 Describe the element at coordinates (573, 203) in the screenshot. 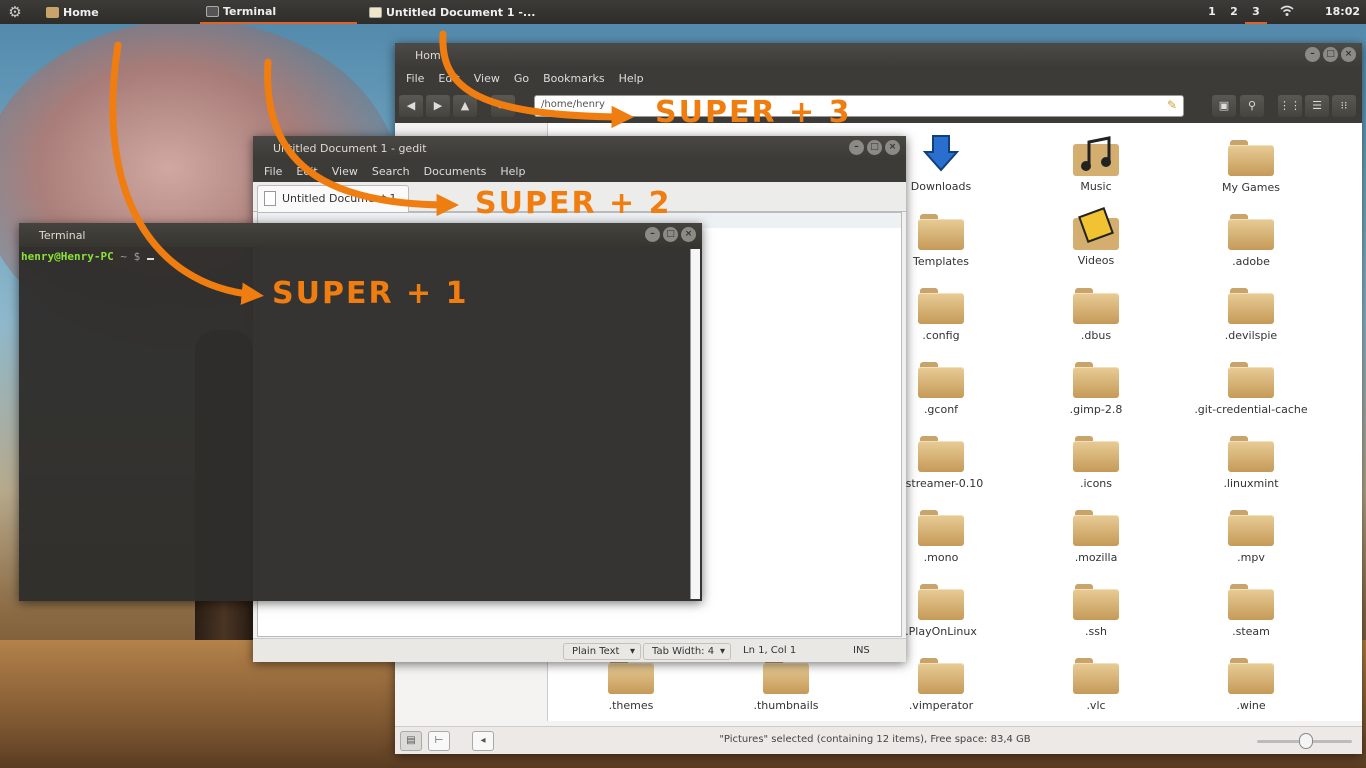

I see `annotation-super-2: SUPER + 2` at that location.